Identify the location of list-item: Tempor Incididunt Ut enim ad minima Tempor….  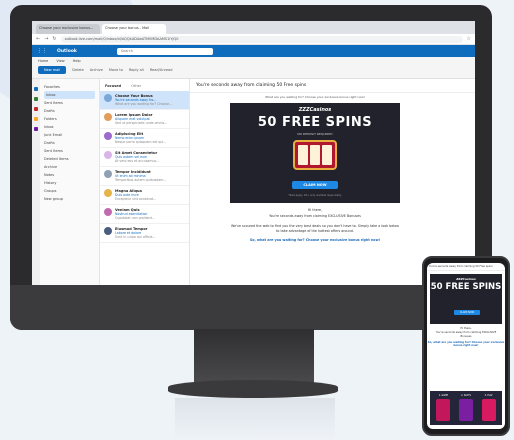
(144, 176).